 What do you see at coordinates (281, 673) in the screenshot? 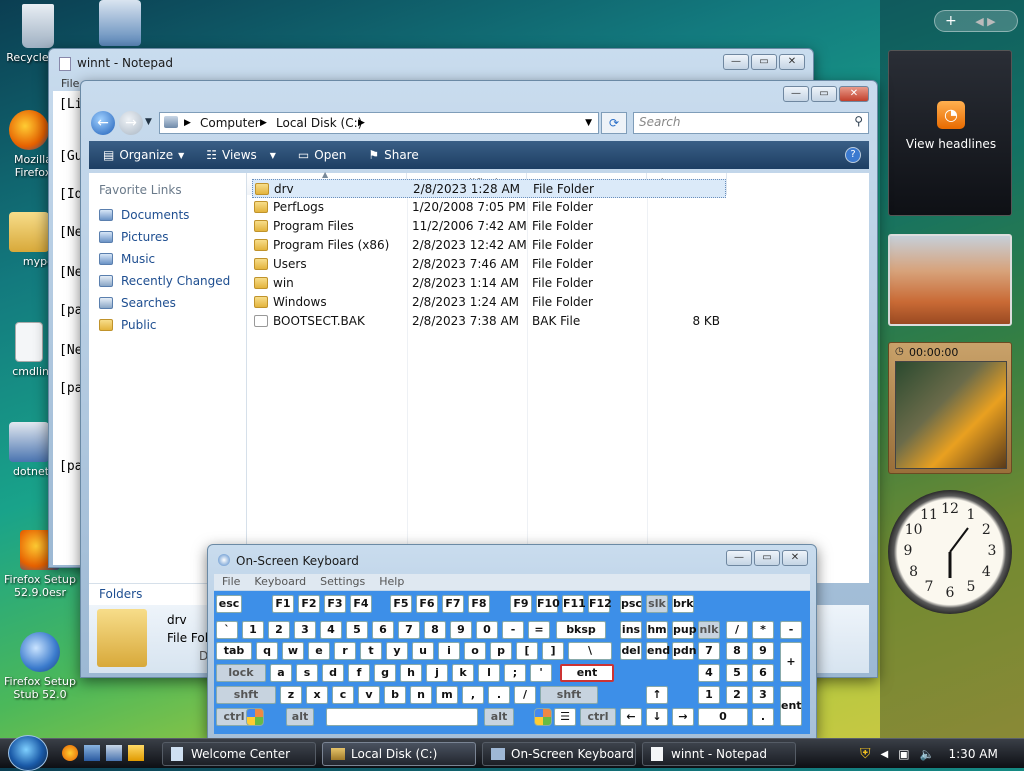
I see `key-a: a` at bounding box center [281, 673].